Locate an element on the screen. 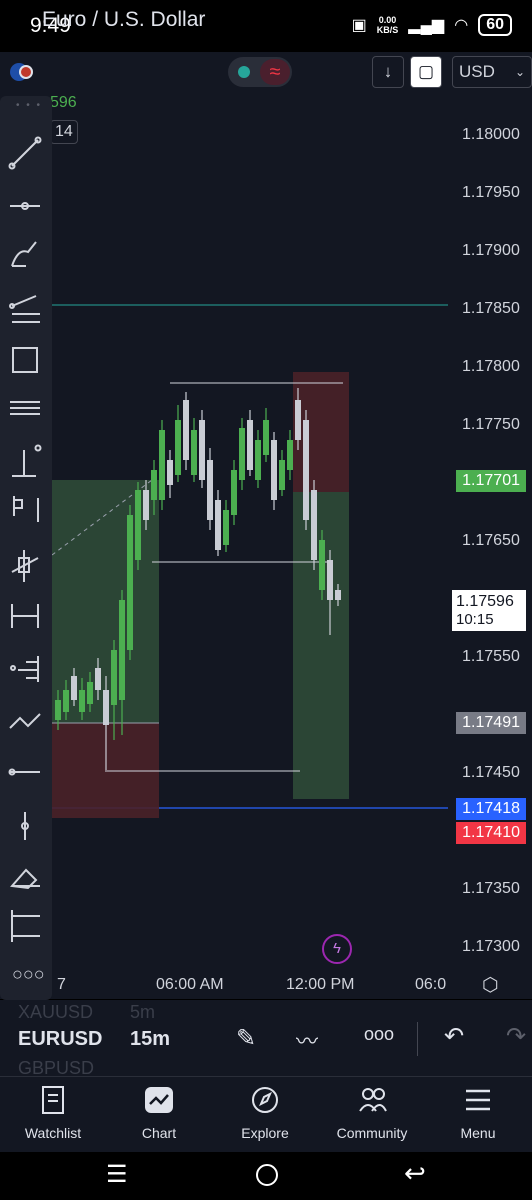  battery-indicator: 60 is located at coordinates (495, 25).